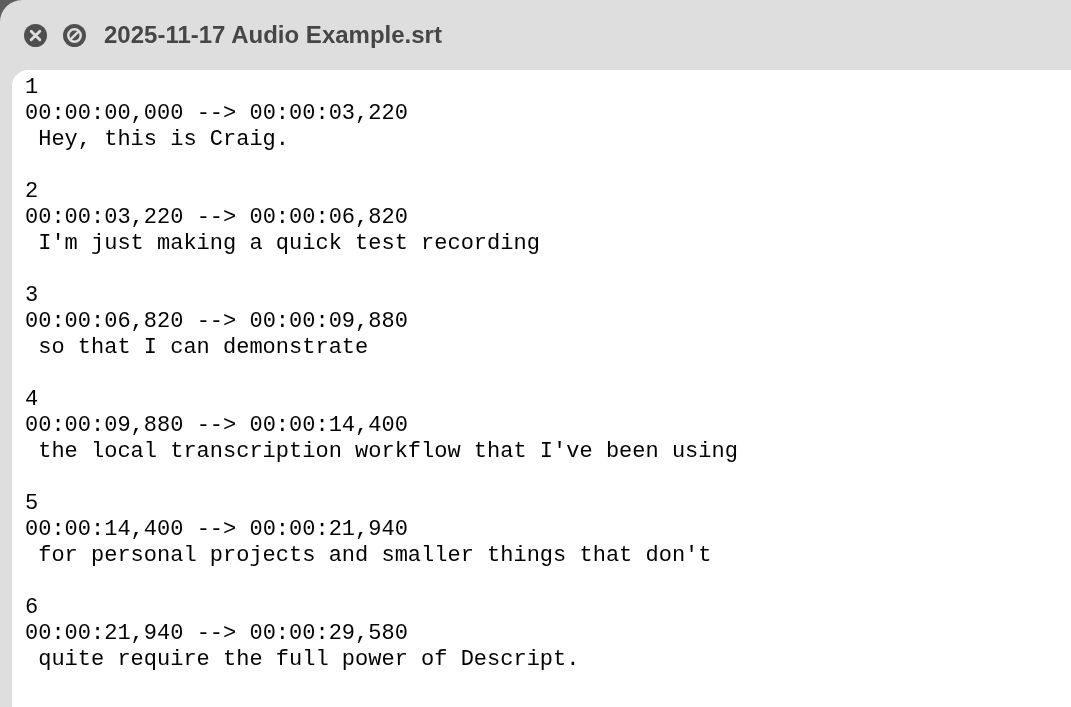  I want to click on close-button, so click(35, 35).